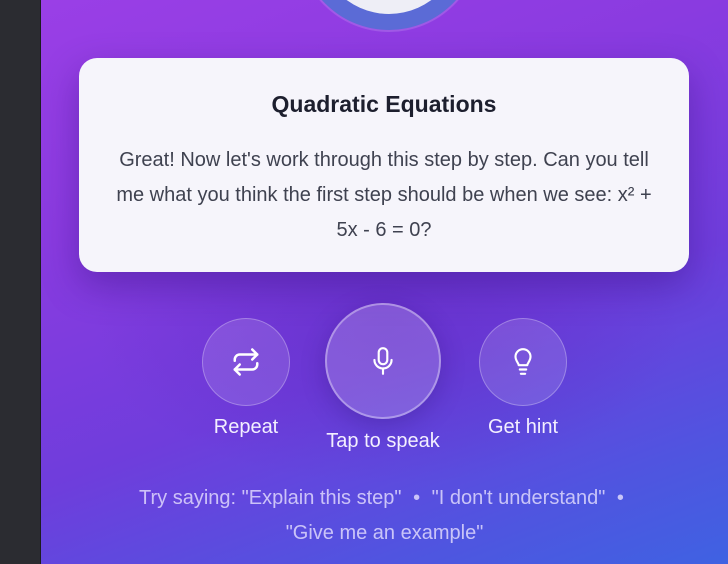  I want to click on suggestion-item: "Explain this step", so click(321, 498).